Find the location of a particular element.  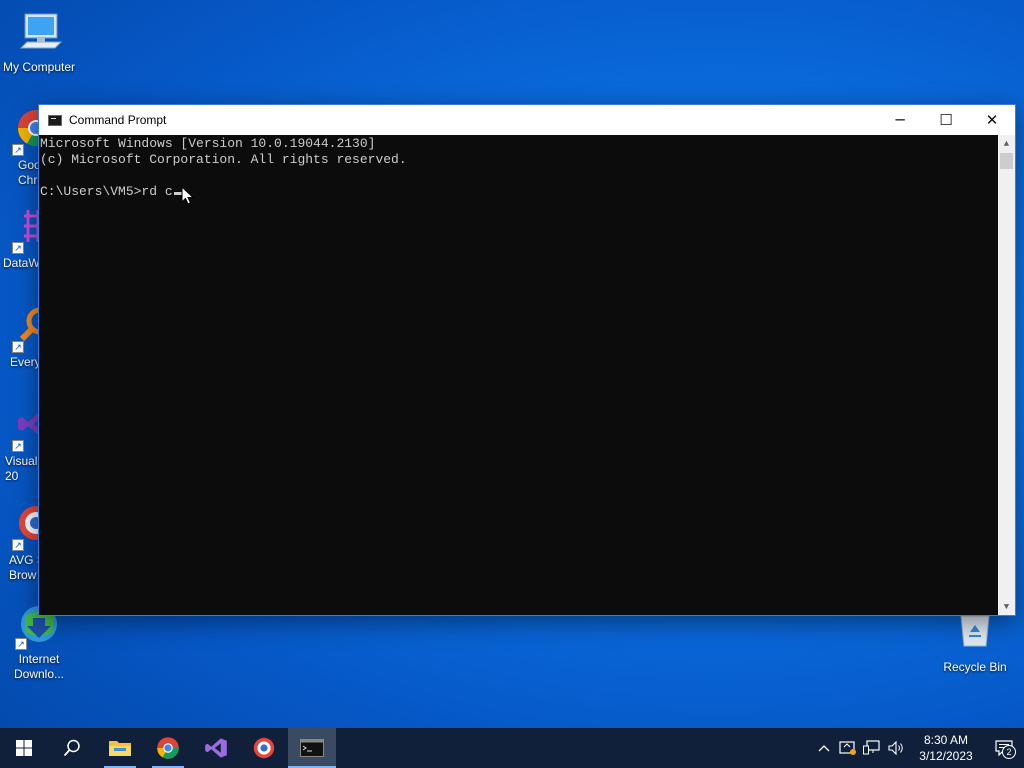

system-tray: 8:30 AM 3/12/2023 2 is located at coordinates (918, 748).